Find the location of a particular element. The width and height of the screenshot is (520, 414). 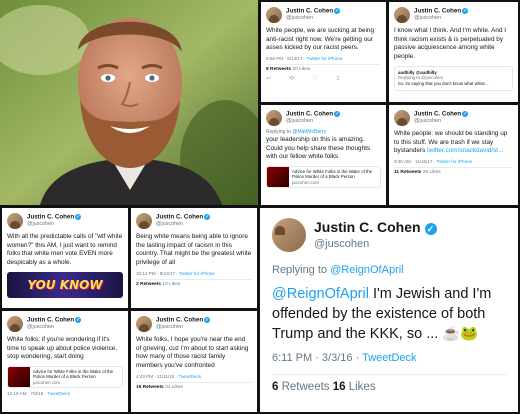

retweet-count: 8 Retweets is located at coordinates (278, 69).